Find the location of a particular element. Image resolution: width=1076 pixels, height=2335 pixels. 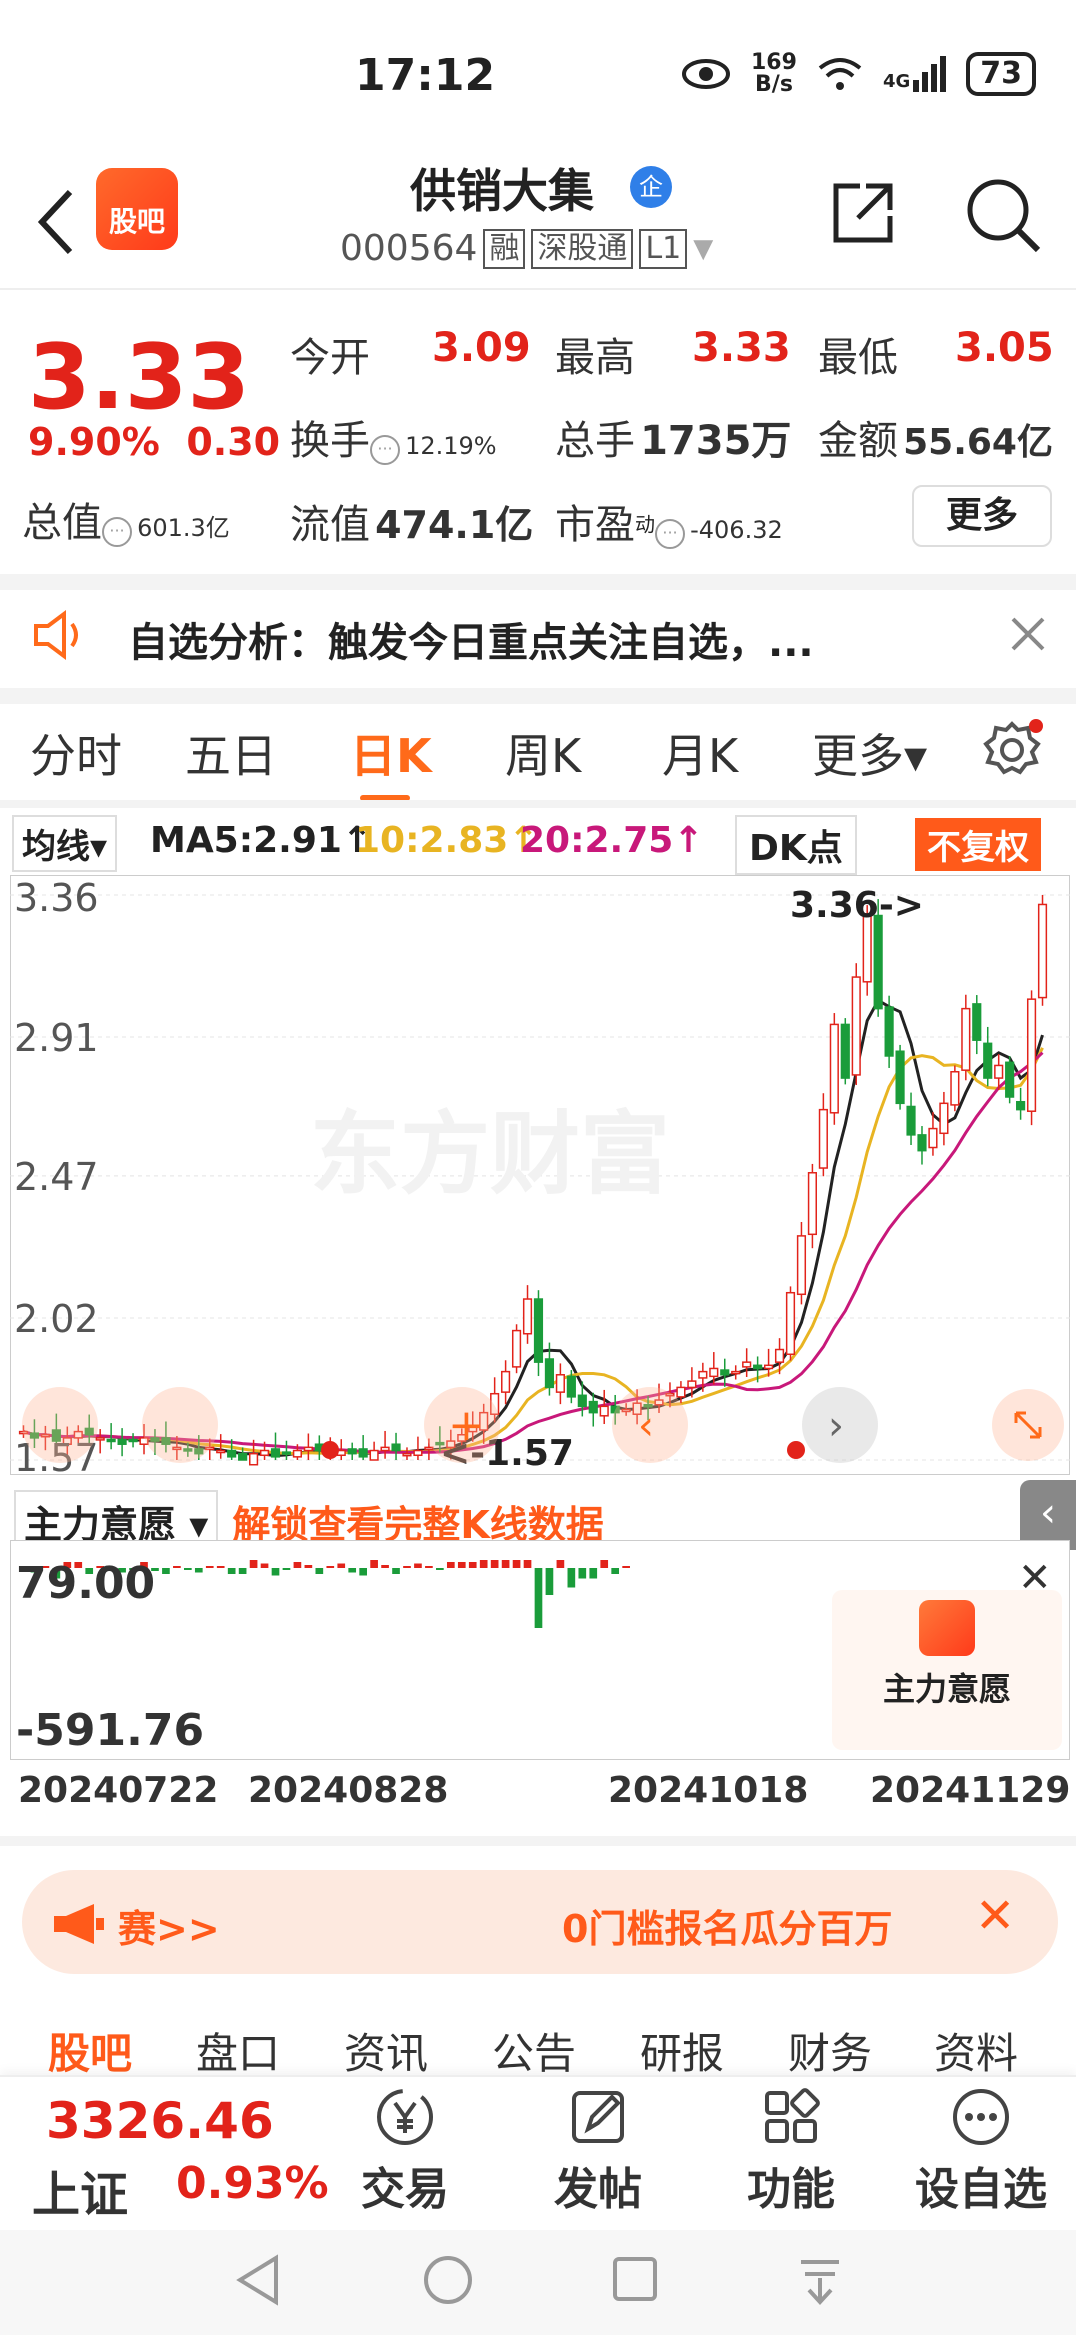

dk-point-button: DK点 is located at coordinates (796, 845).